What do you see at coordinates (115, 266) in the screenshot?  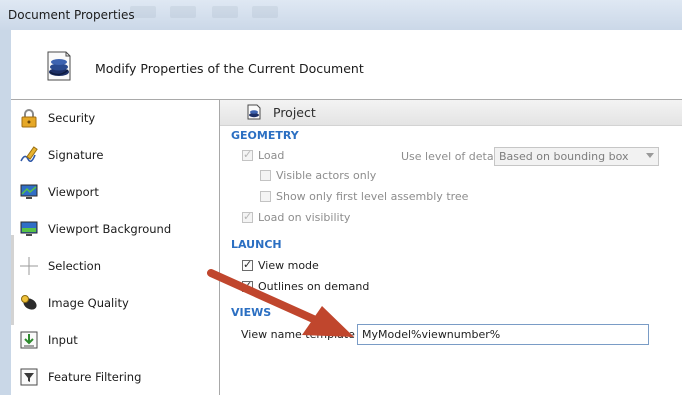 I see `sidebar-item-selection: Selection` at bounding box center [115, 266].